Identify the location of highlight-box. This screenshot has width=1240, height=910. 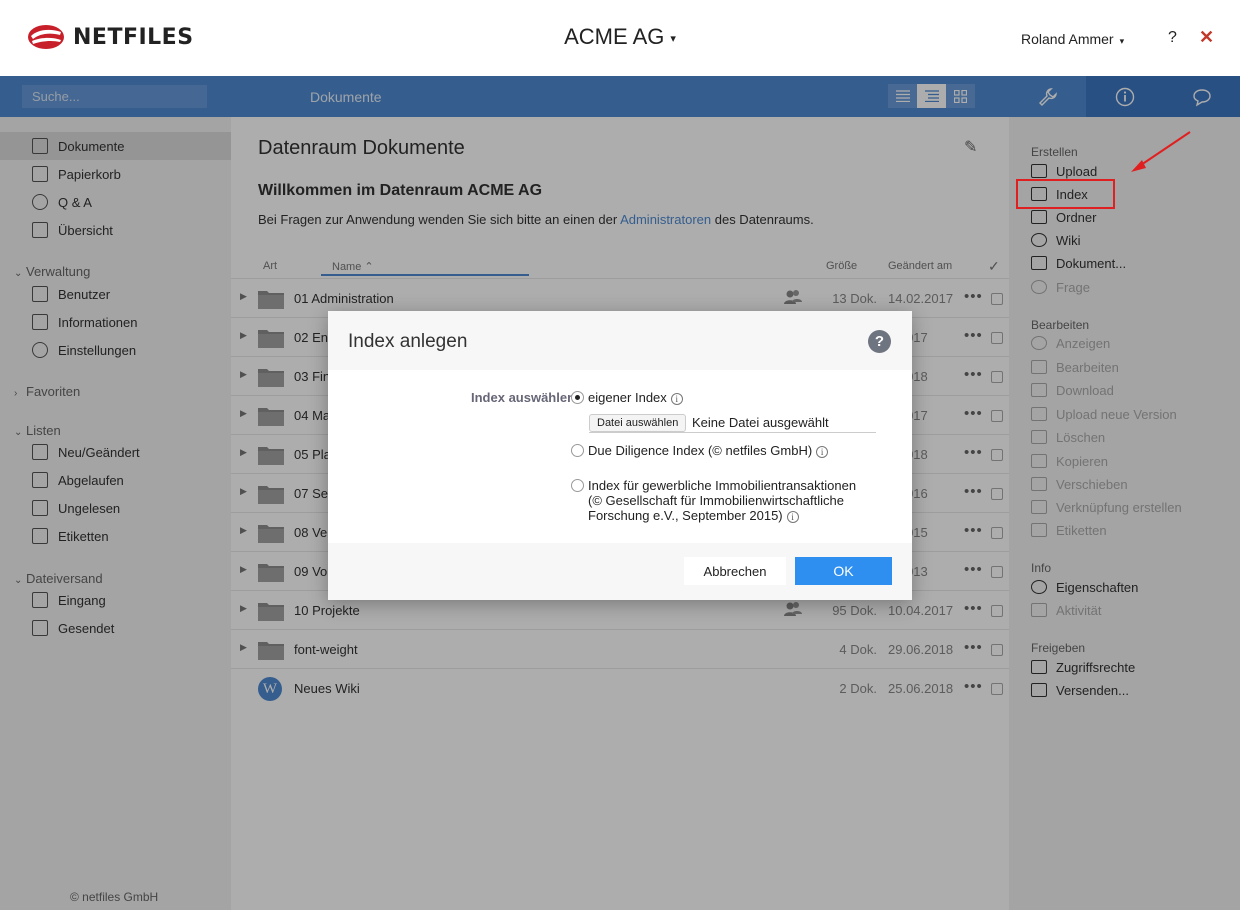
(1065, 194).